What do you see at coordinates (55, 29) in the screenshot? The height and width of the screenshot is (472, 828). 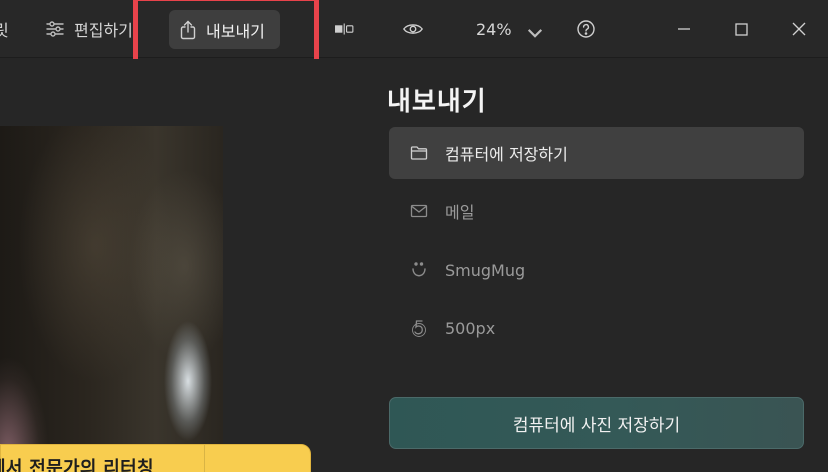 I see `sliders-icon` at bounding box center [55, 29].